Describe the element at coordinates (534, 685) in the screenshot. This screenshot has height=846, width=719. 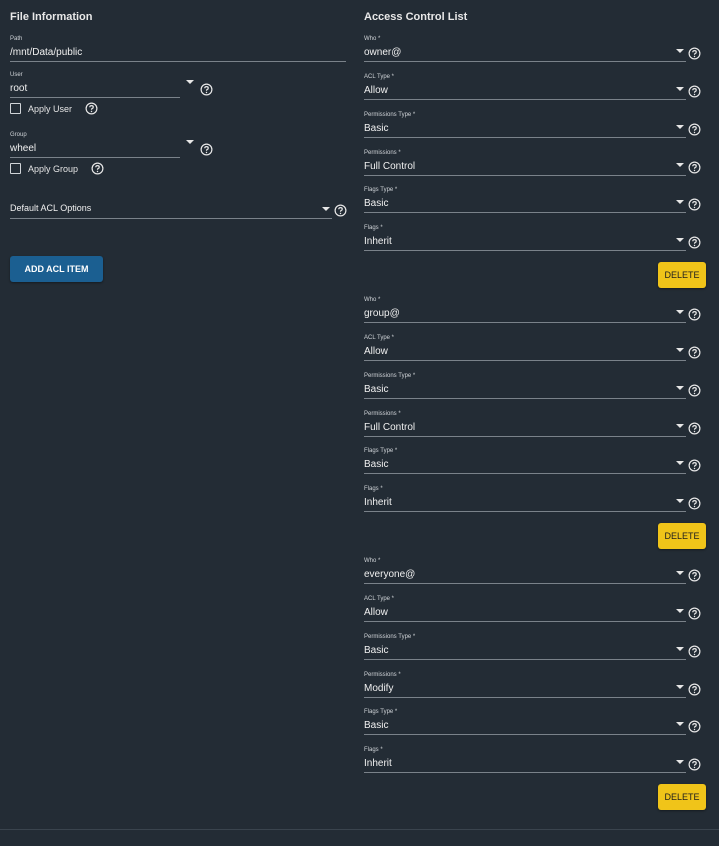
I see `permissions-select: Permissions * Modify` at that location.